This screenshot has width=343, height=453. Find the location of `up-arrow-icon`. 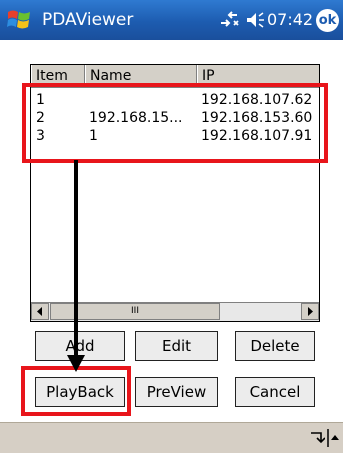

up-arrow-icon is located at coordinates (333, 438).